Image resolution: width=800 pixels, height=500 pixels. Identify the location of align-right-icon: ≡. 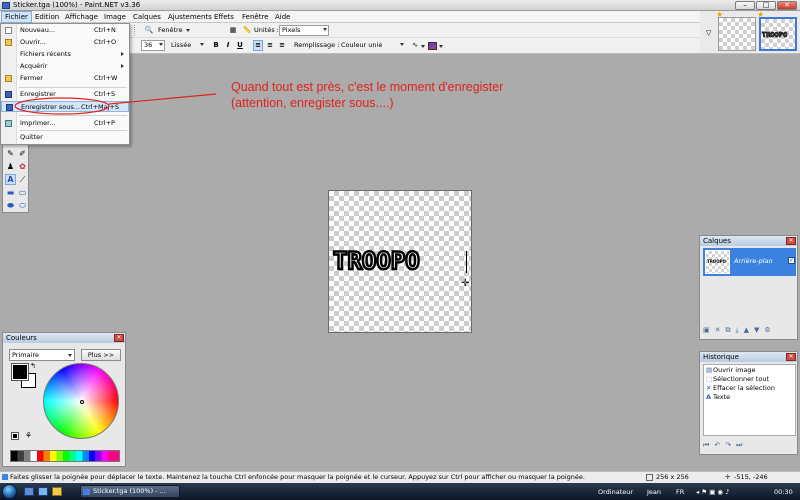
(282, 45).